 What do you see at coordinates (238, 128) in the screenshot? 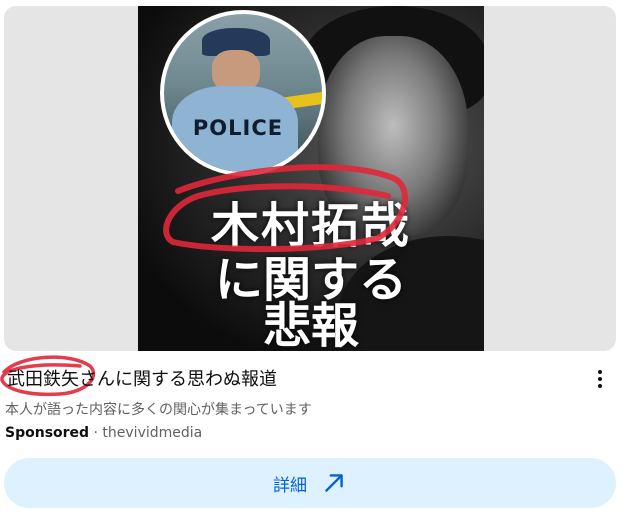
I see `police-badge-text: POLICE` at bounding box center [238, 128].